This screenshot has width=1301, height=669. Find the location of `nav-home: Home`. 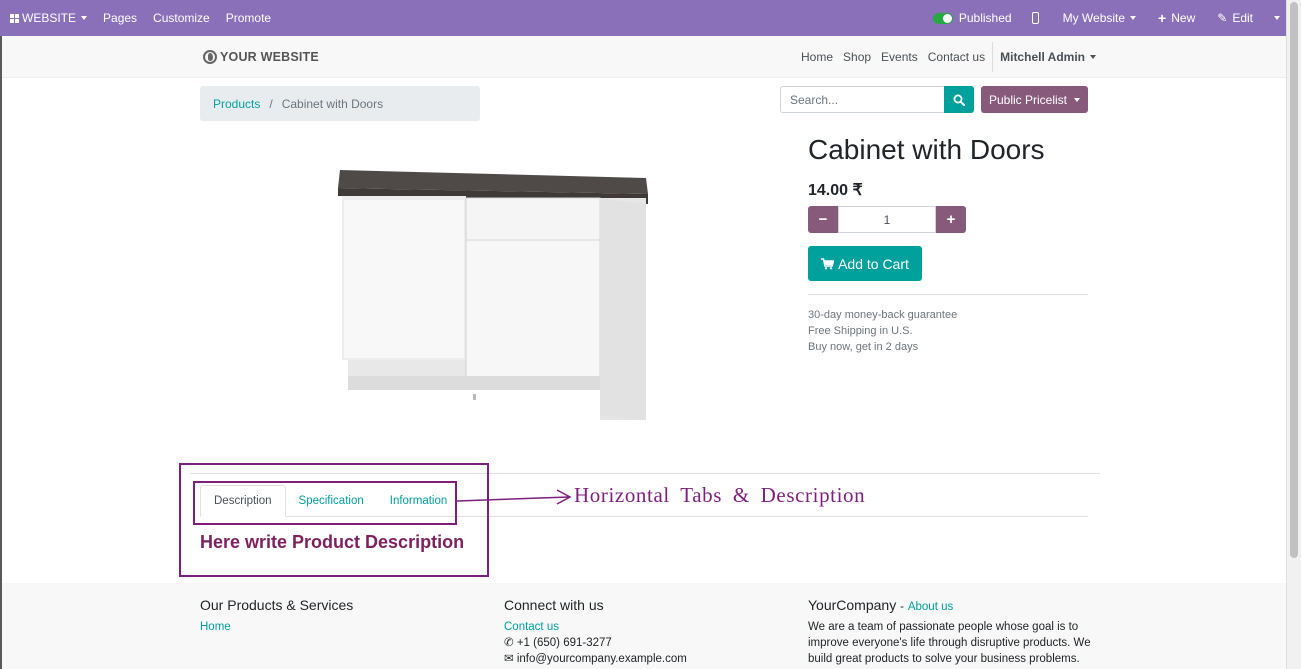

nav-home: Home is located at coordinates (817, 57).